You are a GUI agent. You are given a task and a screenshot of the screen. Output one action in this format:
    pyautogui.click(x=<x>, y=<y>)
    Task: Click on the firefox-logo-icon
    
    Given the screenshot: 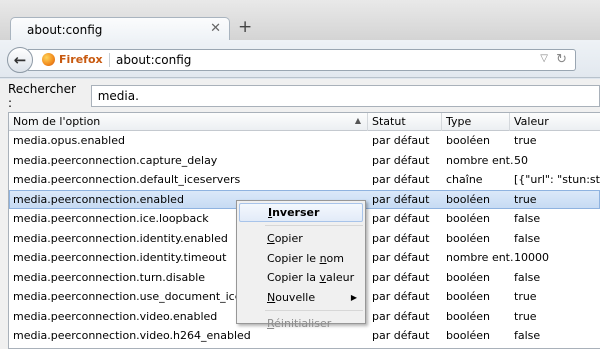 What is the action you would take?
    pyautogui.click(x=48, y=59)
    